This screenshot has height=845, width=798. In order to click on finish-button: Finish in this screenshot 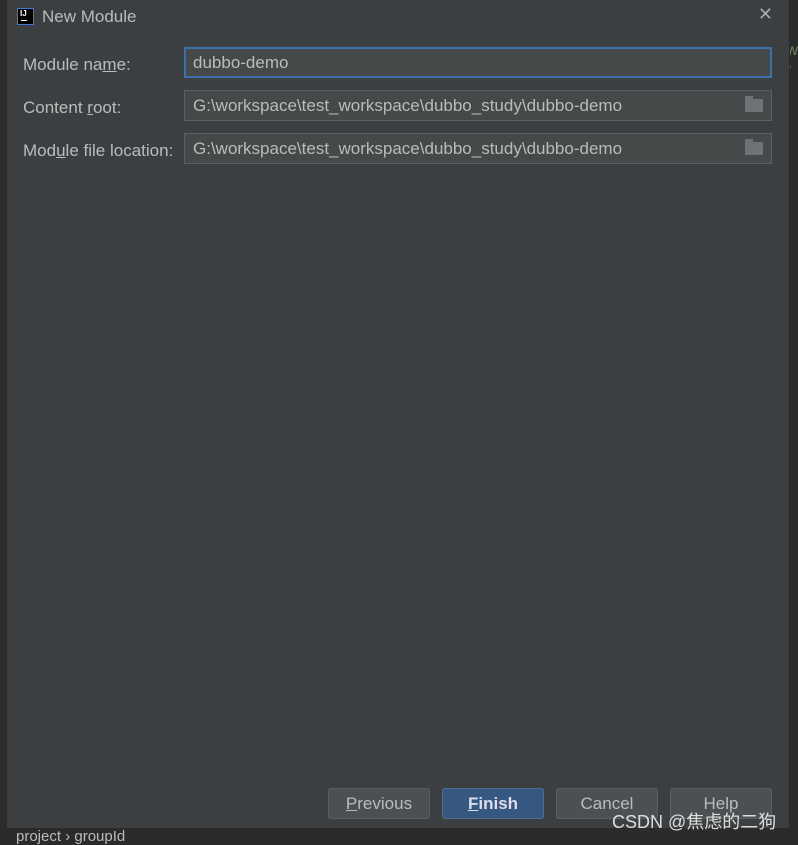, I will do `click(493, 803)`.